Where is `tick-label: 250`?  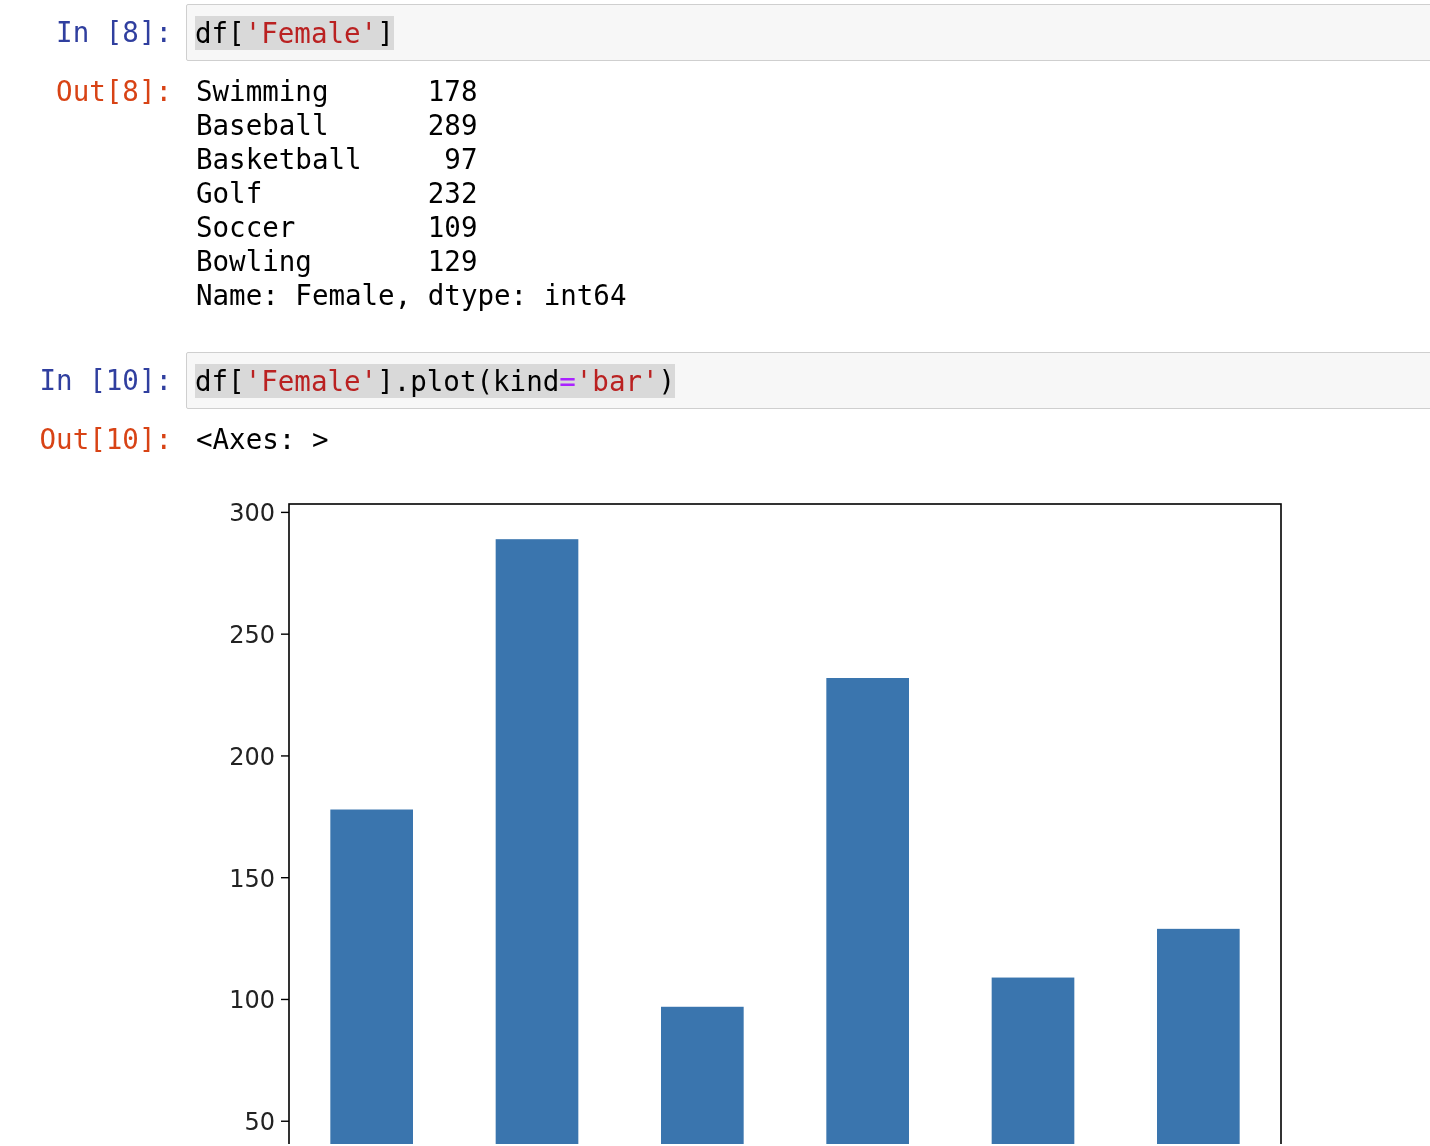
tick-label: 250 is located at coordinates (252, 635).